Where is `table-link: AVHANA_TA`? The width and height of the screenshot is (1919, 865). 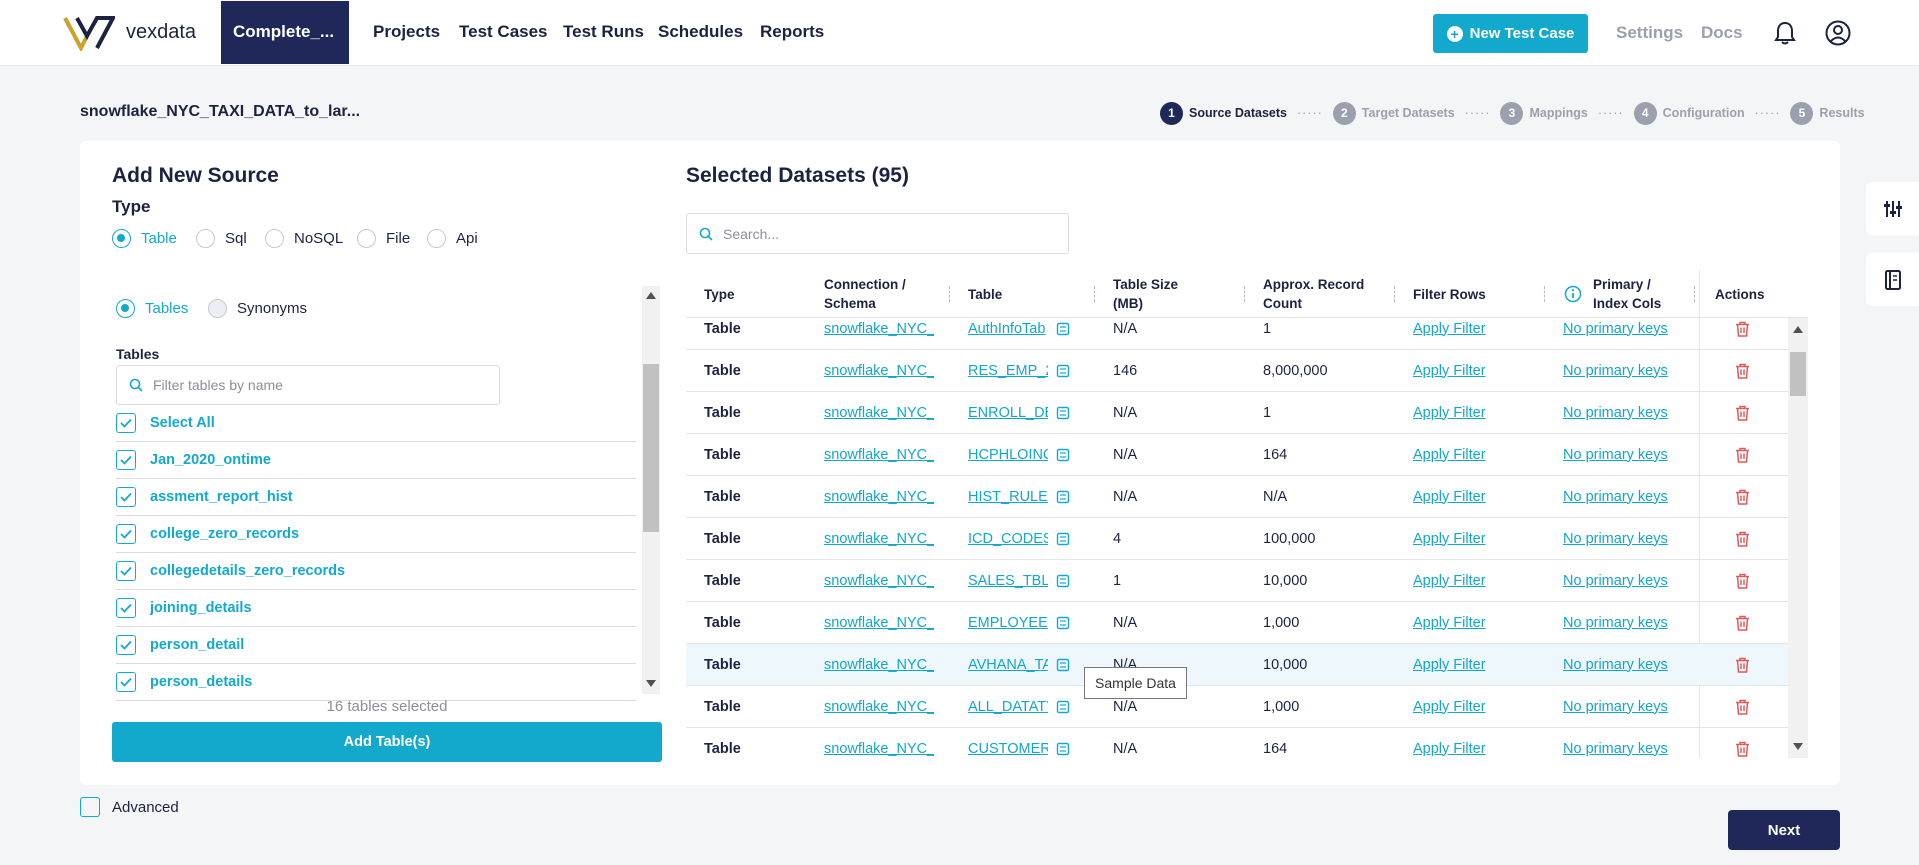
table-link: AVHANA_TA is located at coordinates (1008, 665).